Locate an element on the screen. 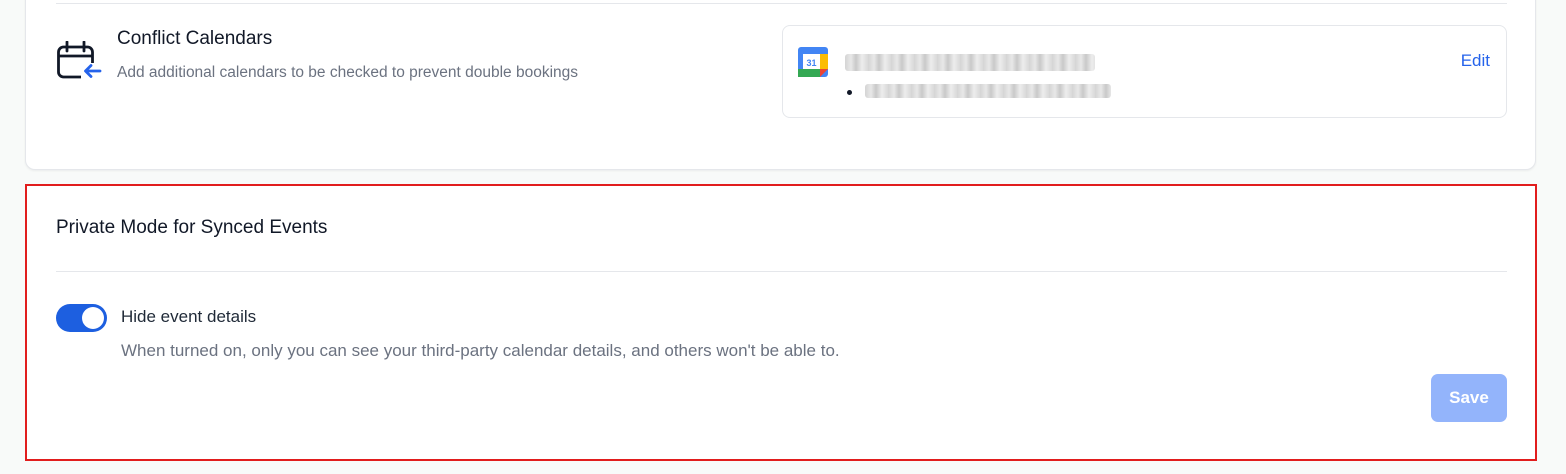  hide-event-details-toggle is located at coordinates (81, 318).